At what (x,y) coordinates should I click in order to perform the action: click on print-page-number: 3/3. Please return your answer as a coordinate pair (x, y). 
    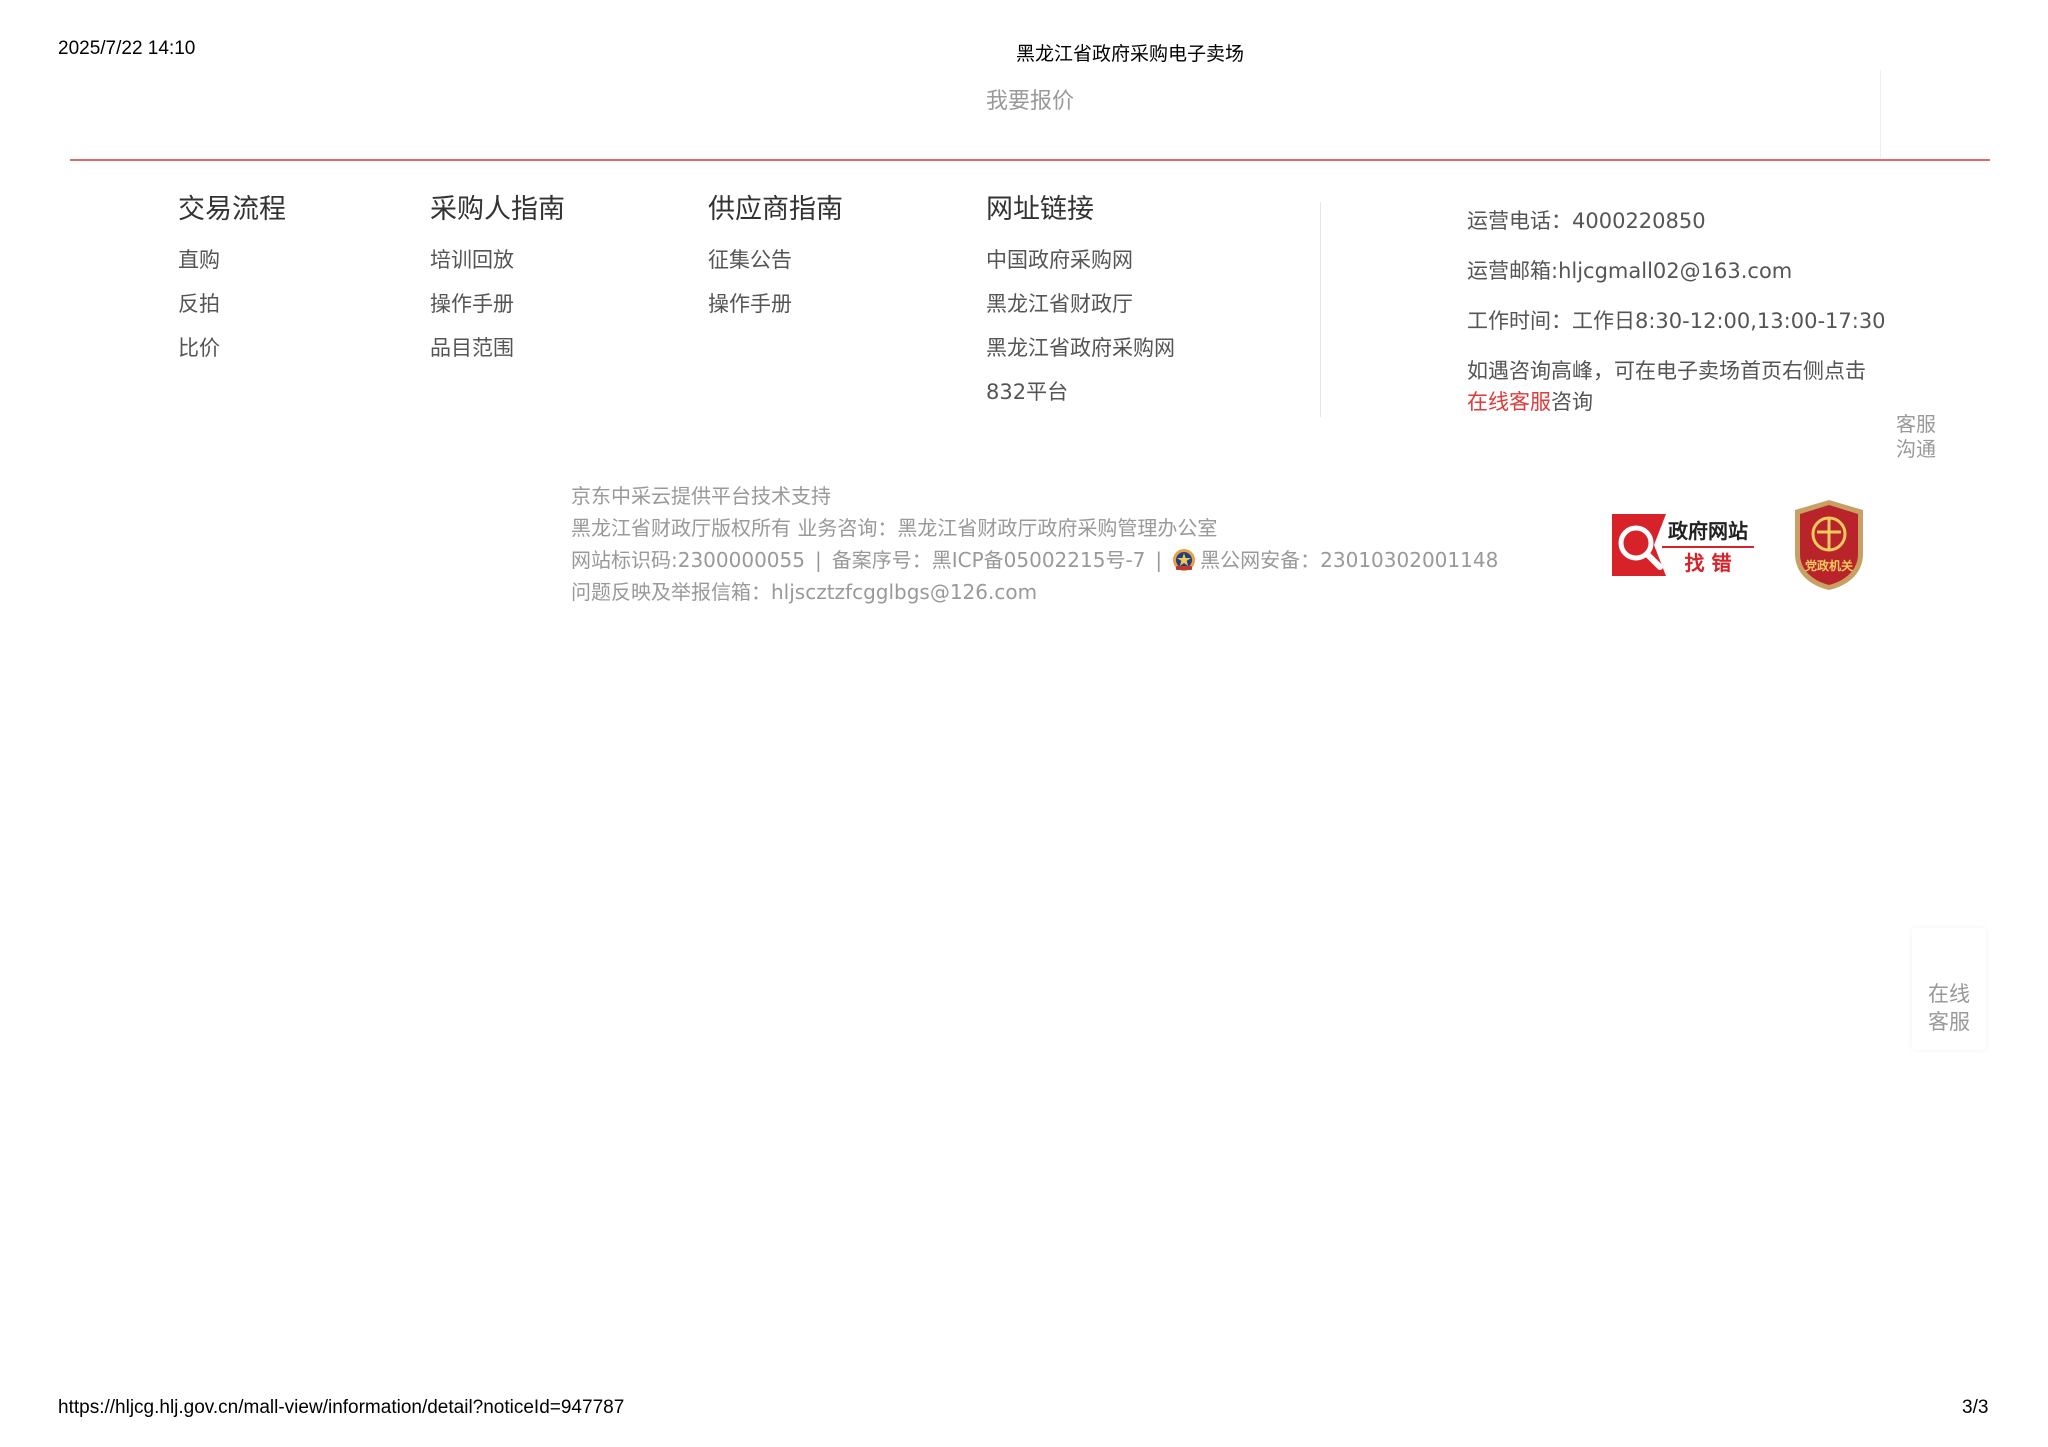
    Looking at the image, I should click on (1975, 1407).